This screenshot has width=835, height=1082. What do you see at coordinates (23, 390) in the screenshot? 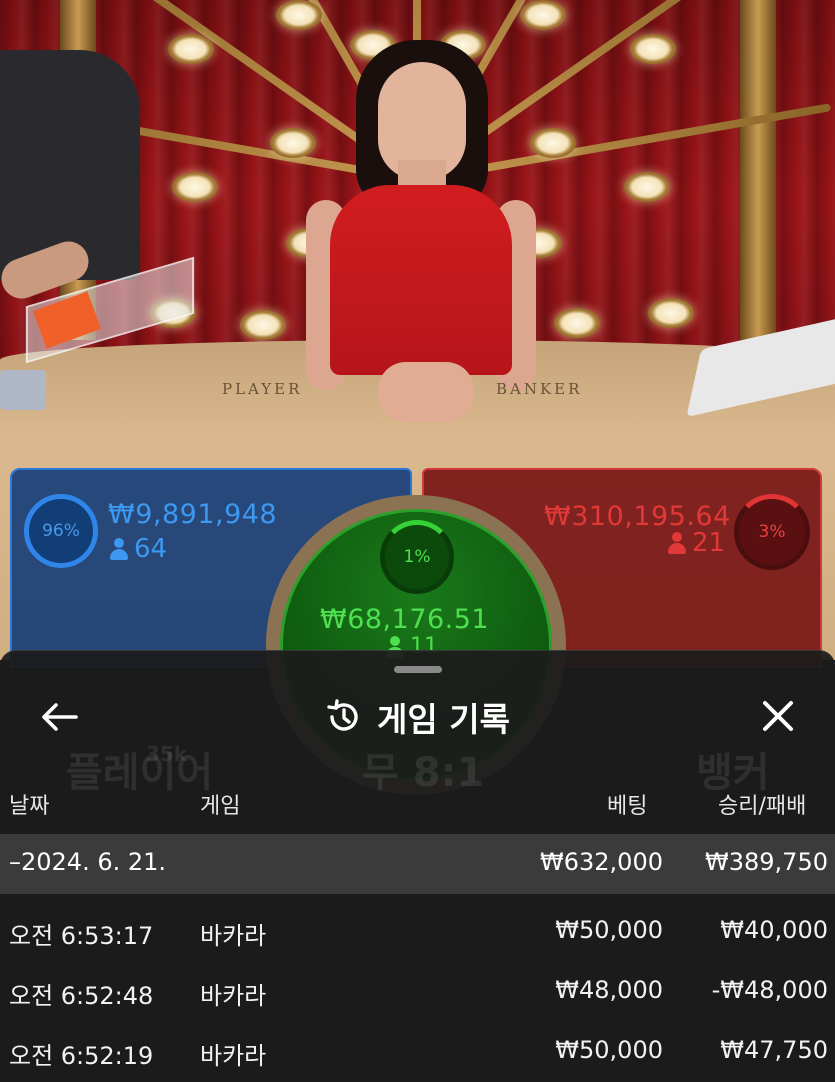
I see `card-deck` at bounding box center [23, 390].